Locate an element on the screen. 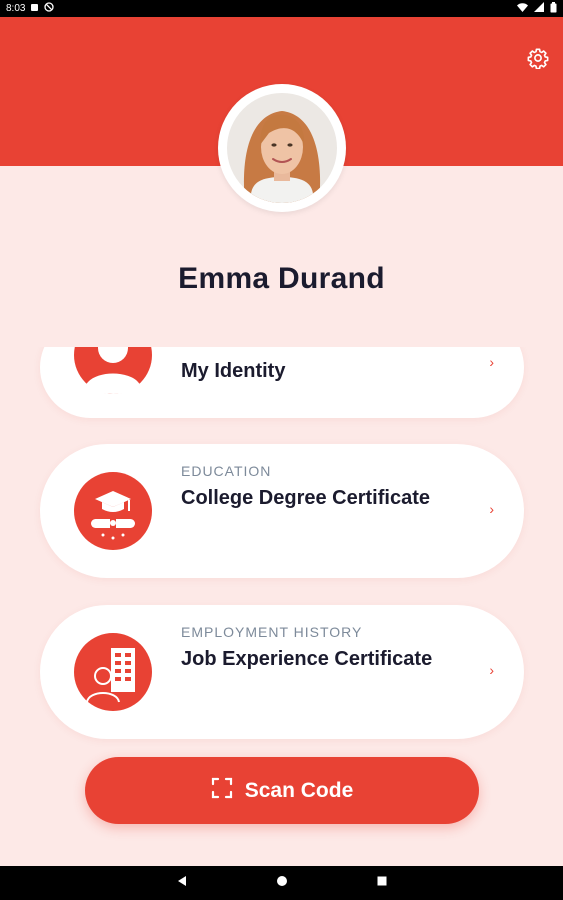  card-title: My Identity is located at coordinates (233, 371).